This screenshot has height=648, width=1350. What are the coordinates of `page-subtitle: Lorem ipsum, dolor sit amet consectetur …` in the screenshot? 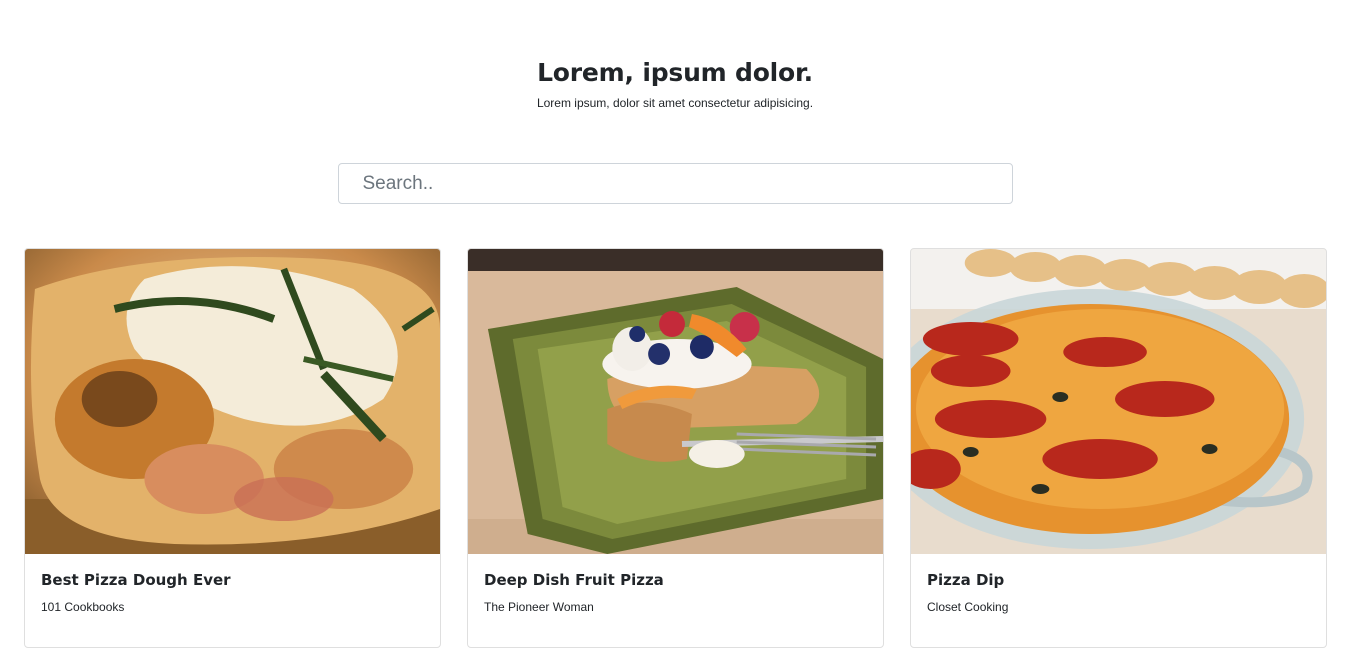 It's located at (675, 103).